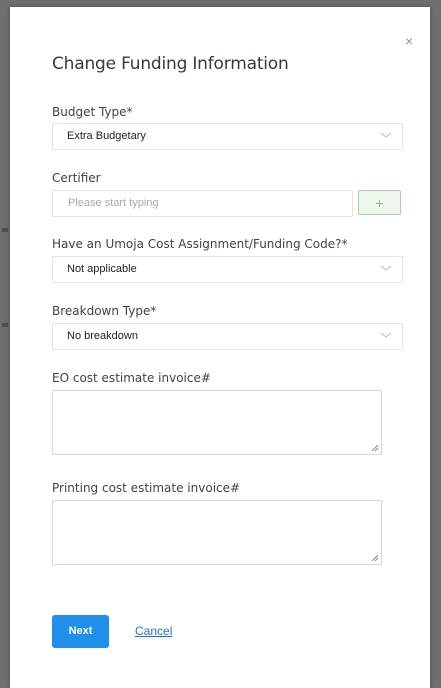  Describe the element at coordinates (80, 631) in the screenshot. I see `next-button: Next` at that location.